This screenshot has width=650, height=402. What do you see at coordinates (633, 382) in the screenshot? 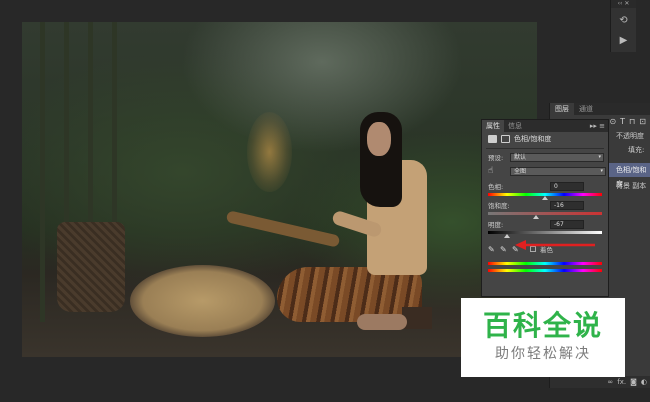
I see `mask-icon: ◙` at bounding box center [633, 382].